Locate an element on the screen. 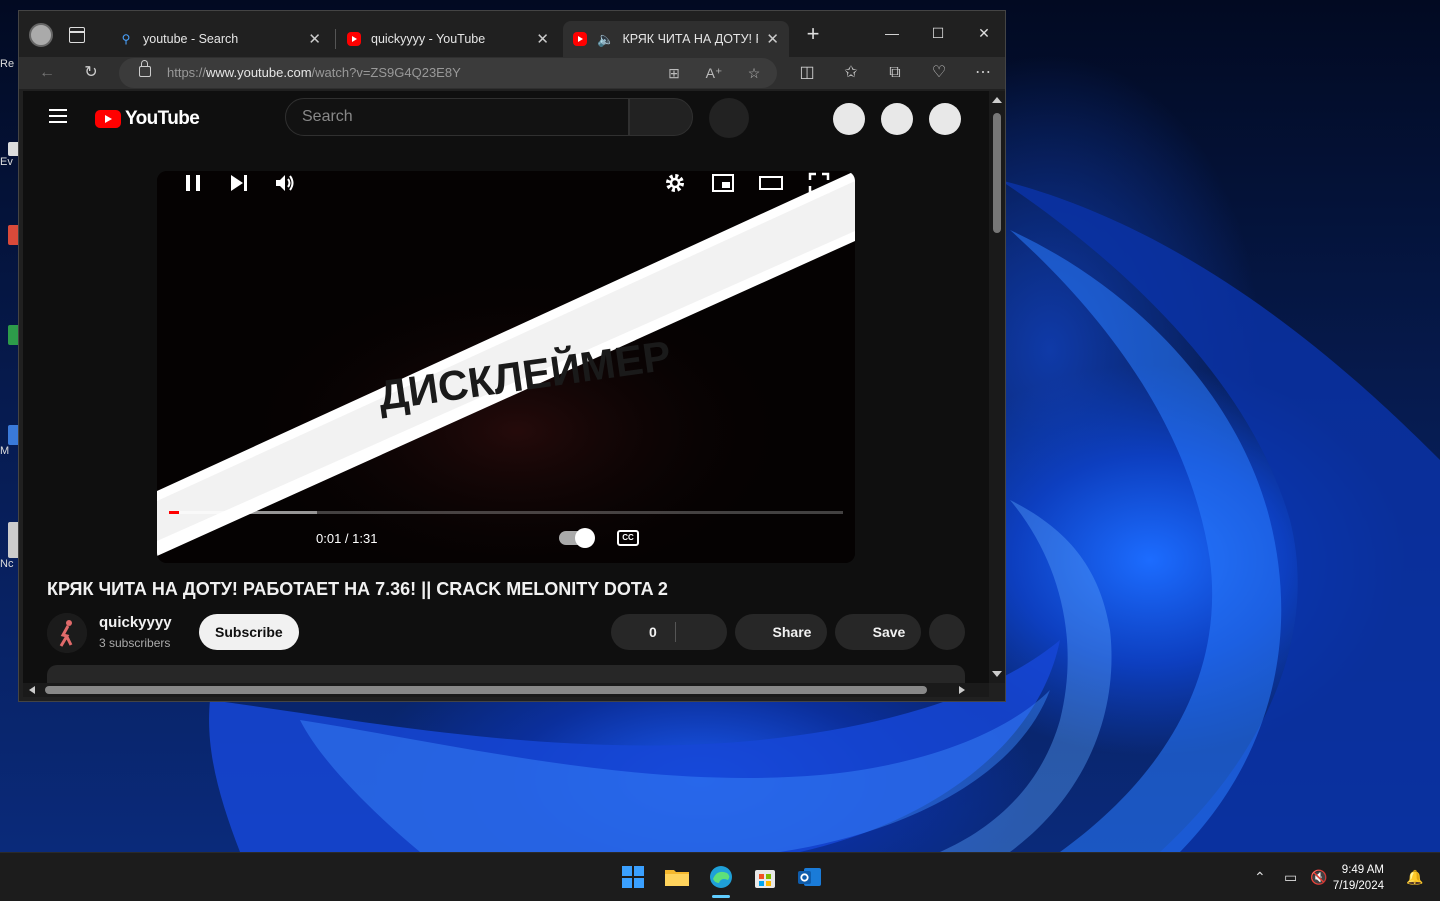  minimize-button: — is located at coordinates (892, 34).